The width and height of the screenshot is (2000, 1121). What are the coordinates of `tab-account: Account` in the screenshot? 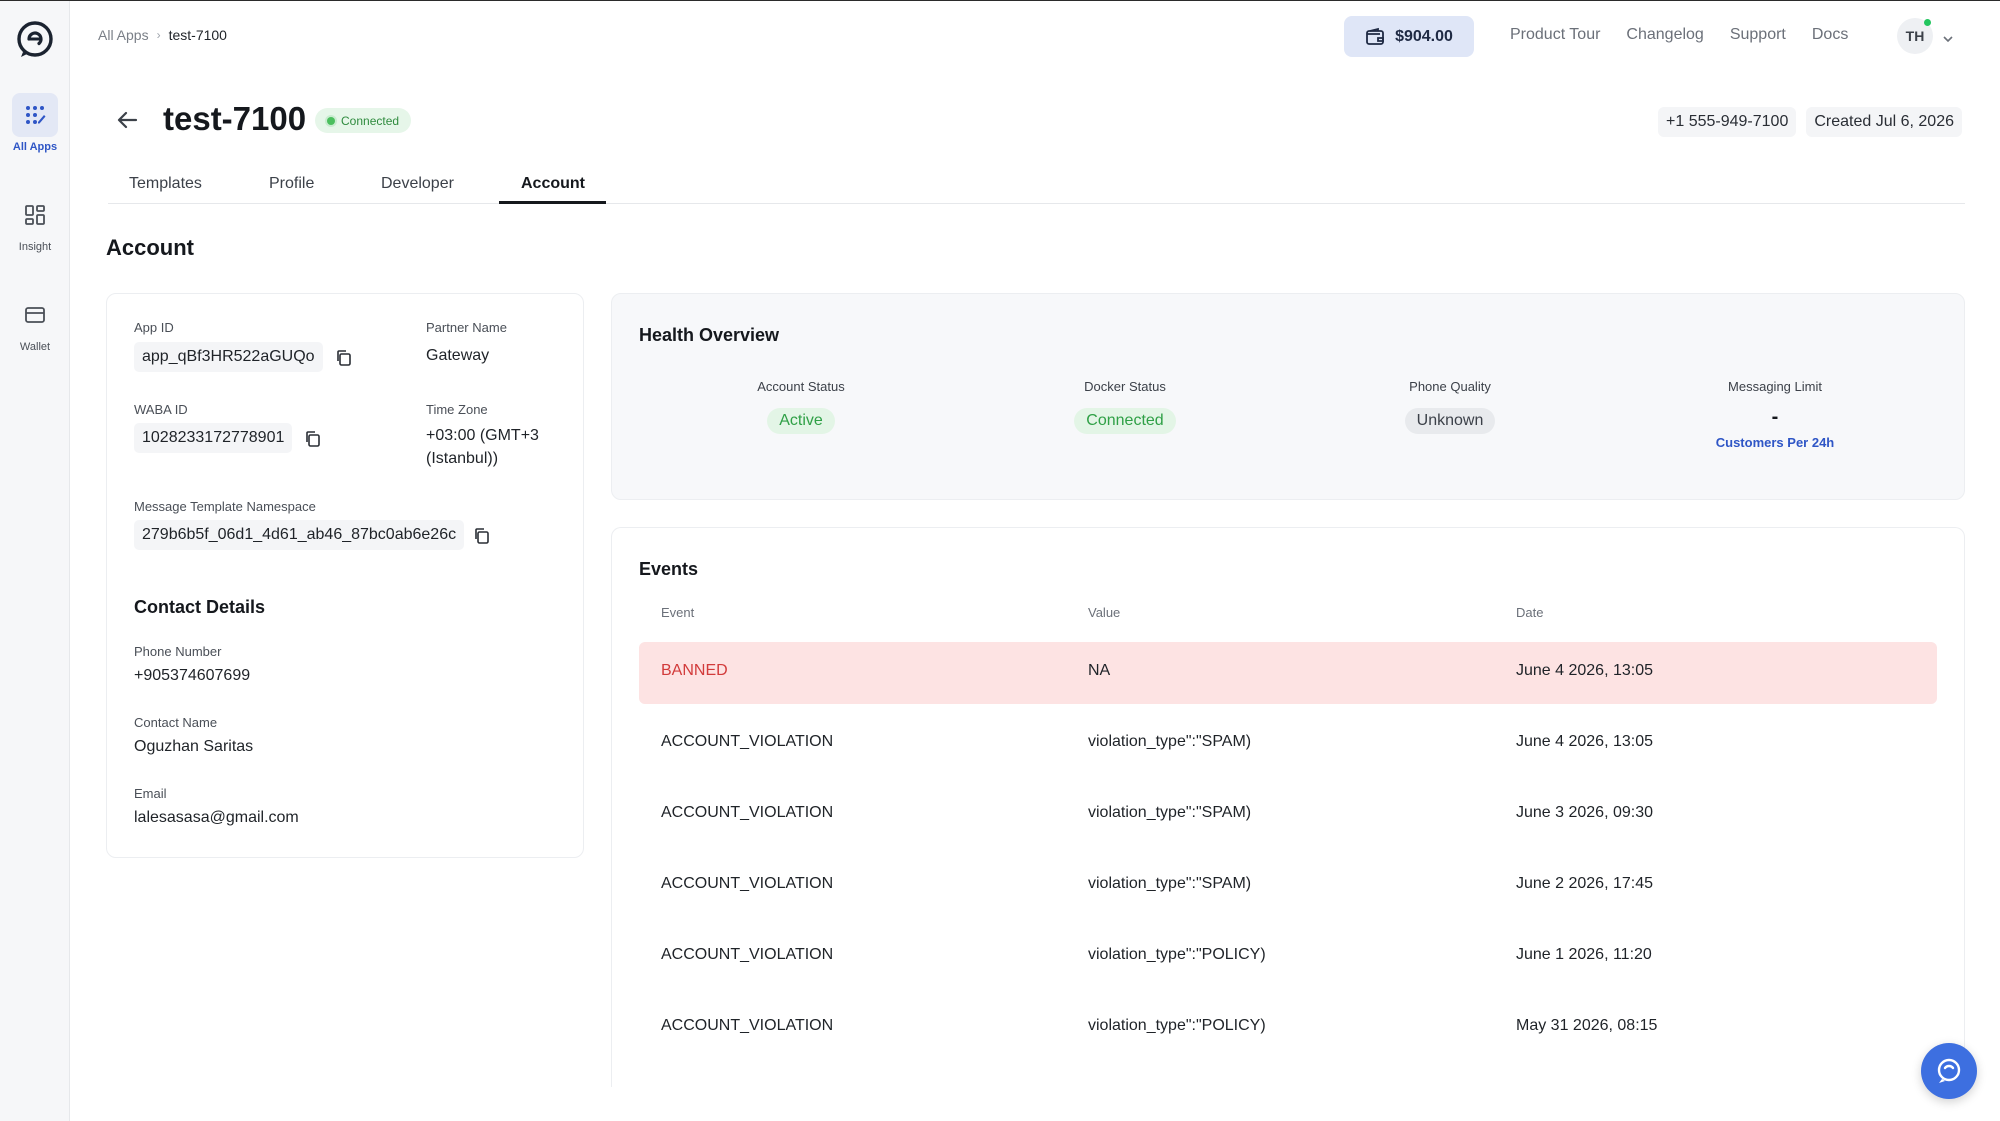 It's located at (553, 184).